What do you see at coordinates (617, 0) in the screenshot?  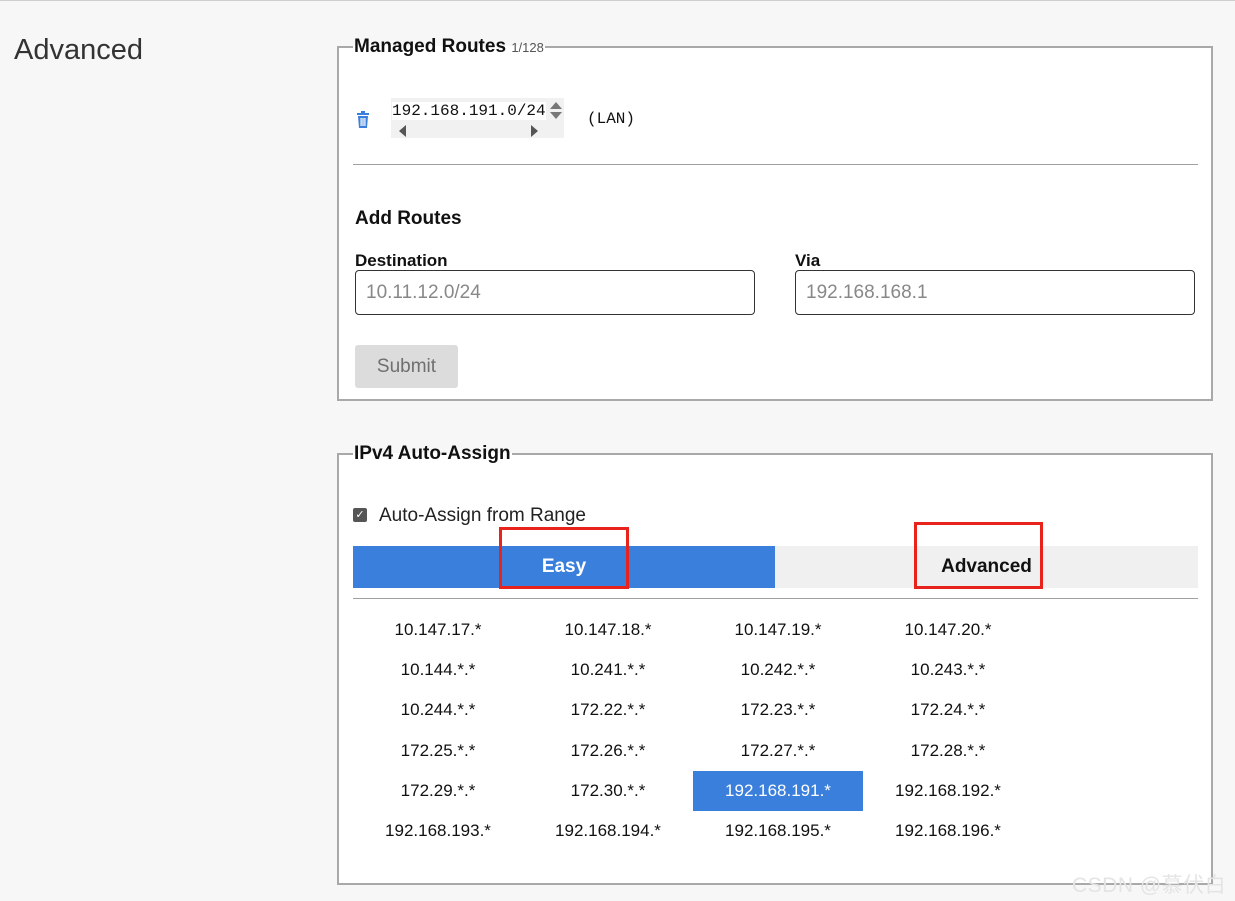 I see `top-divider` at bounding box center [617, 0].